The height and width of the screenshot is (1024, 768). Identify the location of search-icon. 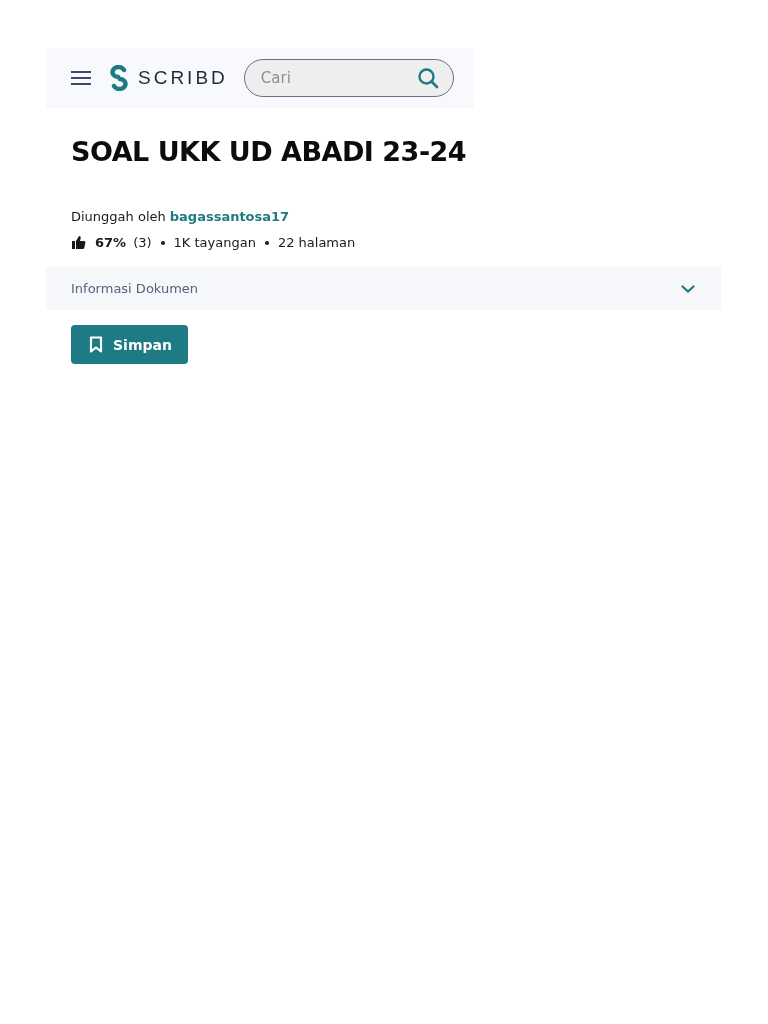
(427, 78).